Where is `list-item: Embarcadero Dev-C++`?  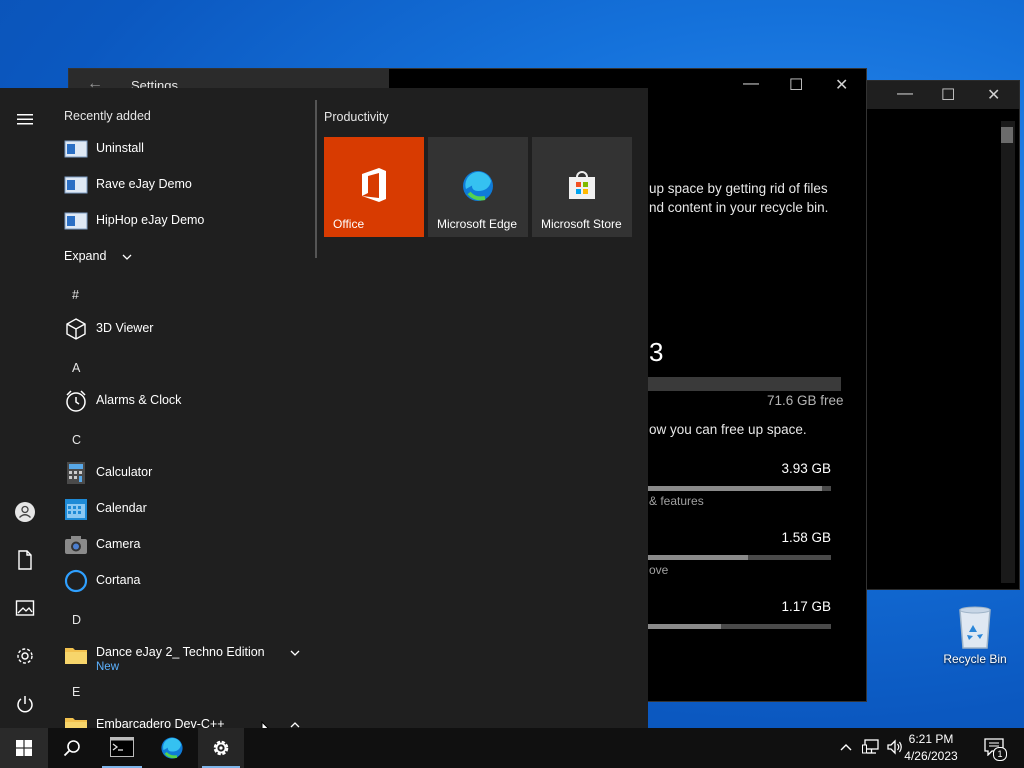
list-item: Embarcadero Dev-C++ is located at coordinates (189, 718).